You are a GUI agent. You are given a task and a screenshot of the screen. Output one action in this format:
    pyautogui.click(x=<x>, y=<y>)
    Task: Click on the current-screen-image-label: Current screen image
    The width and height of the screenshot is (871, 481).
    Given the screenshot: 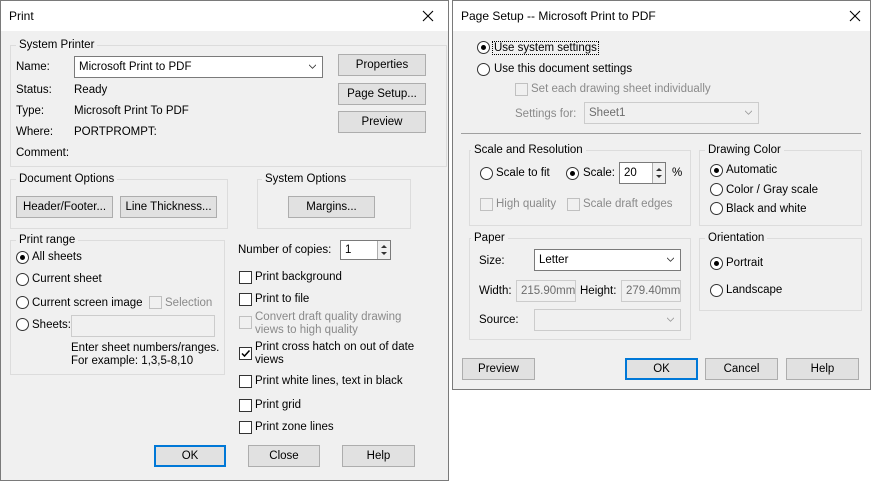 What is the action you would take?
    pyautogui.click(x=87, y=303)
    